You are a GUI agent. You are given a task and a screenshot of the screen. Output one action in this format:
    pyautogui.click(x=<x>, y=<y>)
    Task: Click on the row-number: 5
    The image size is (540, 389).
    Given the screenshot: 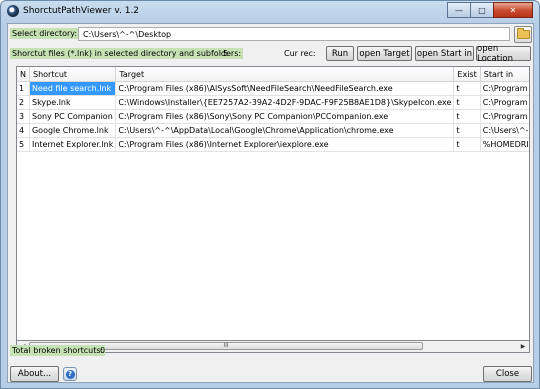 What is the action you would take?
    pyautogui.click(x=24, y=144)
    